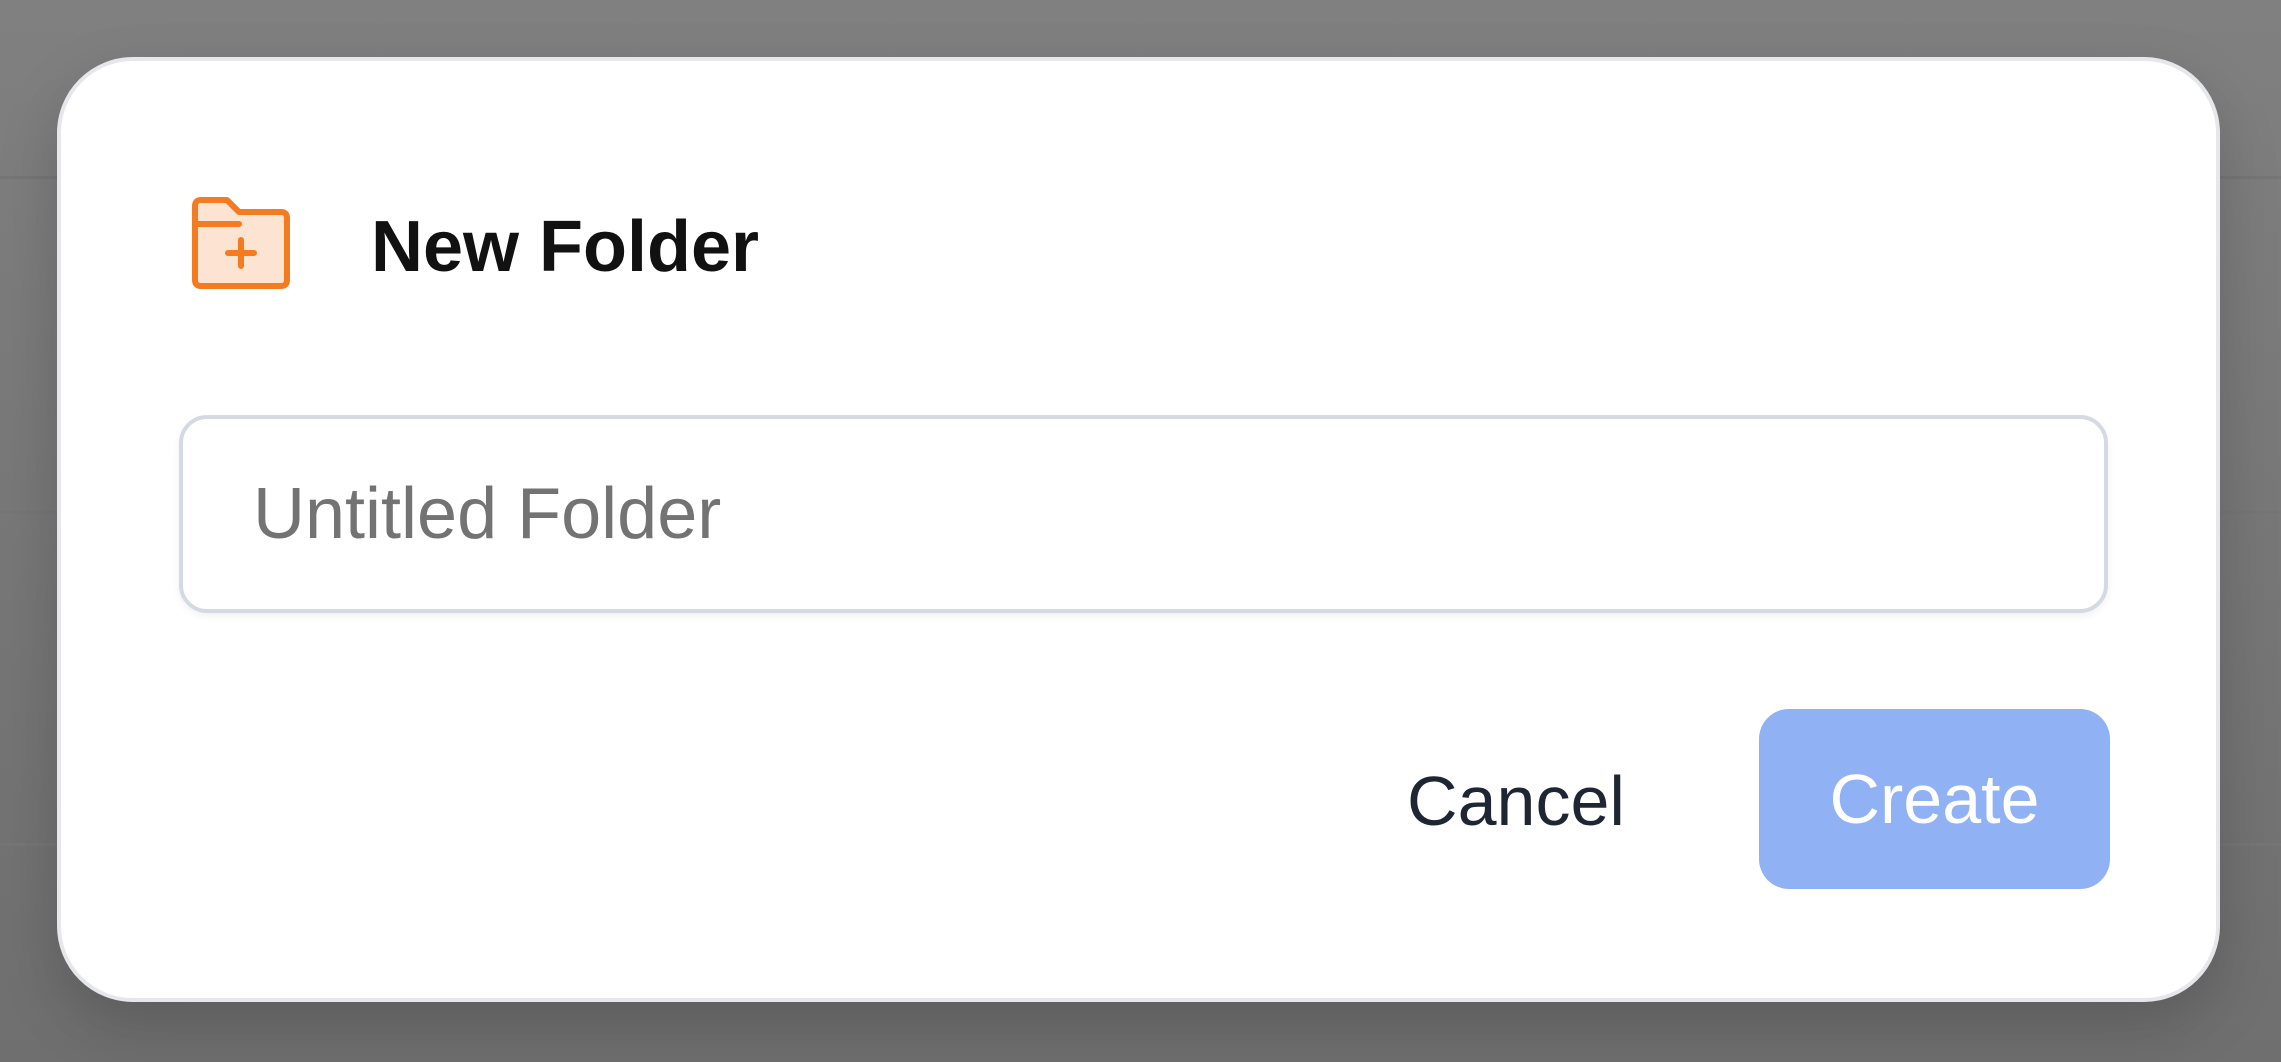 This screenshot has height=1062, width=2281. What do you see at coordinates (1934, 799) in the screenshot?
I see `create-button: Create` at bounding box center [1934, 799].